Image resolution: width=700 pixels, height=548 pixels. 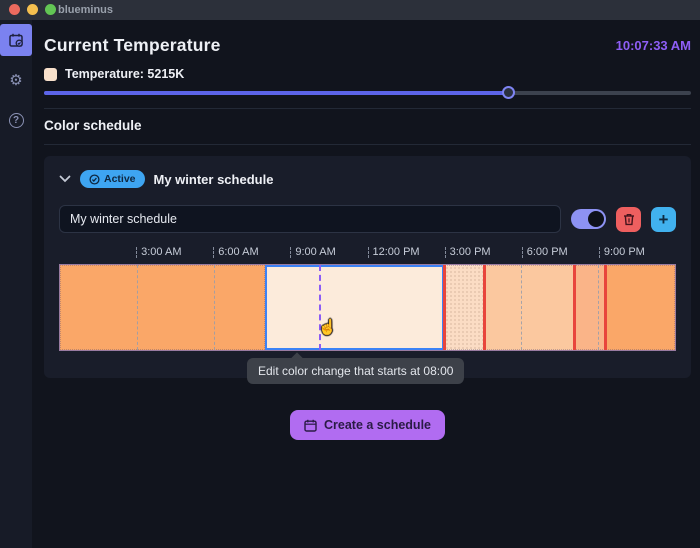 I want to click on page-title: Current Temperature, so click(x=132, y=45).